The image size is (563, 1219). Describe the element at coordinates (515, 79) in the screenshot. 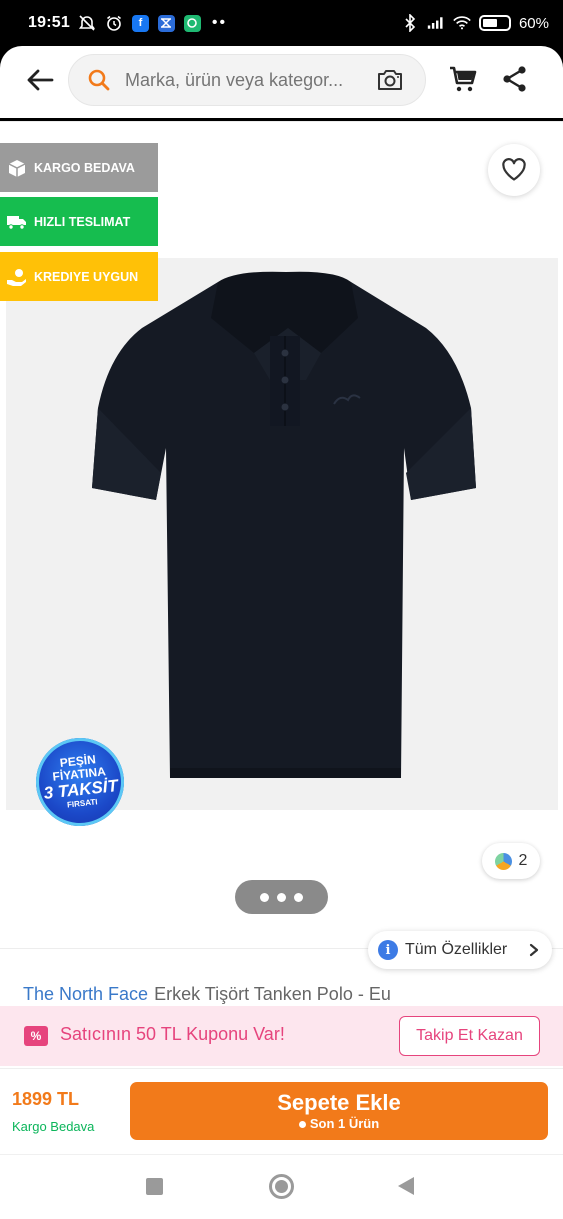

I see `share-icon` at that location.